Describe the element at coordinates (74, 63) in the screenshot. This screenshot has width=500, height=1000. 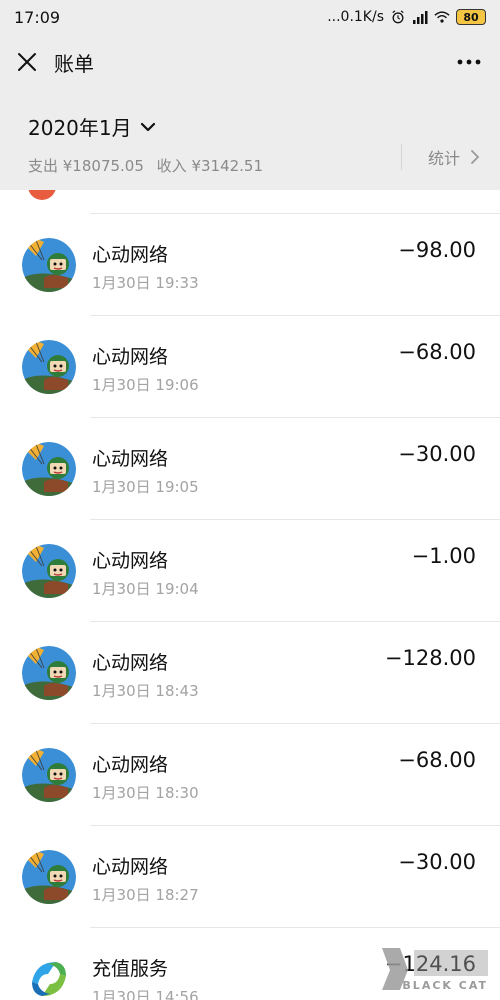
I see `page-title: 账单` at that location.